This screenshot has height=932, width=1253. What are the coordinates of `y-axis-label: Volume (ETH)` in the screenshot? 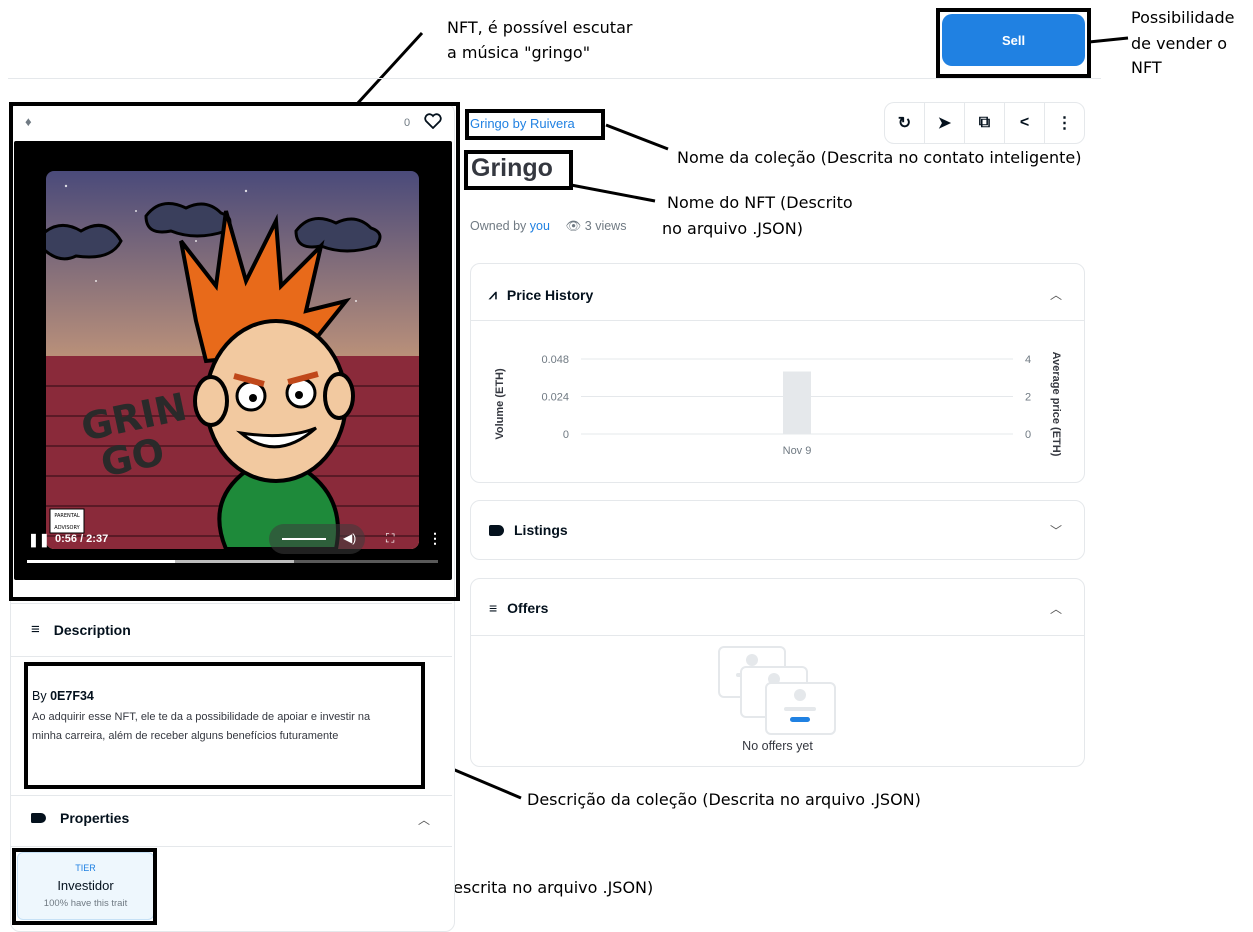 It's located at (500, 404).